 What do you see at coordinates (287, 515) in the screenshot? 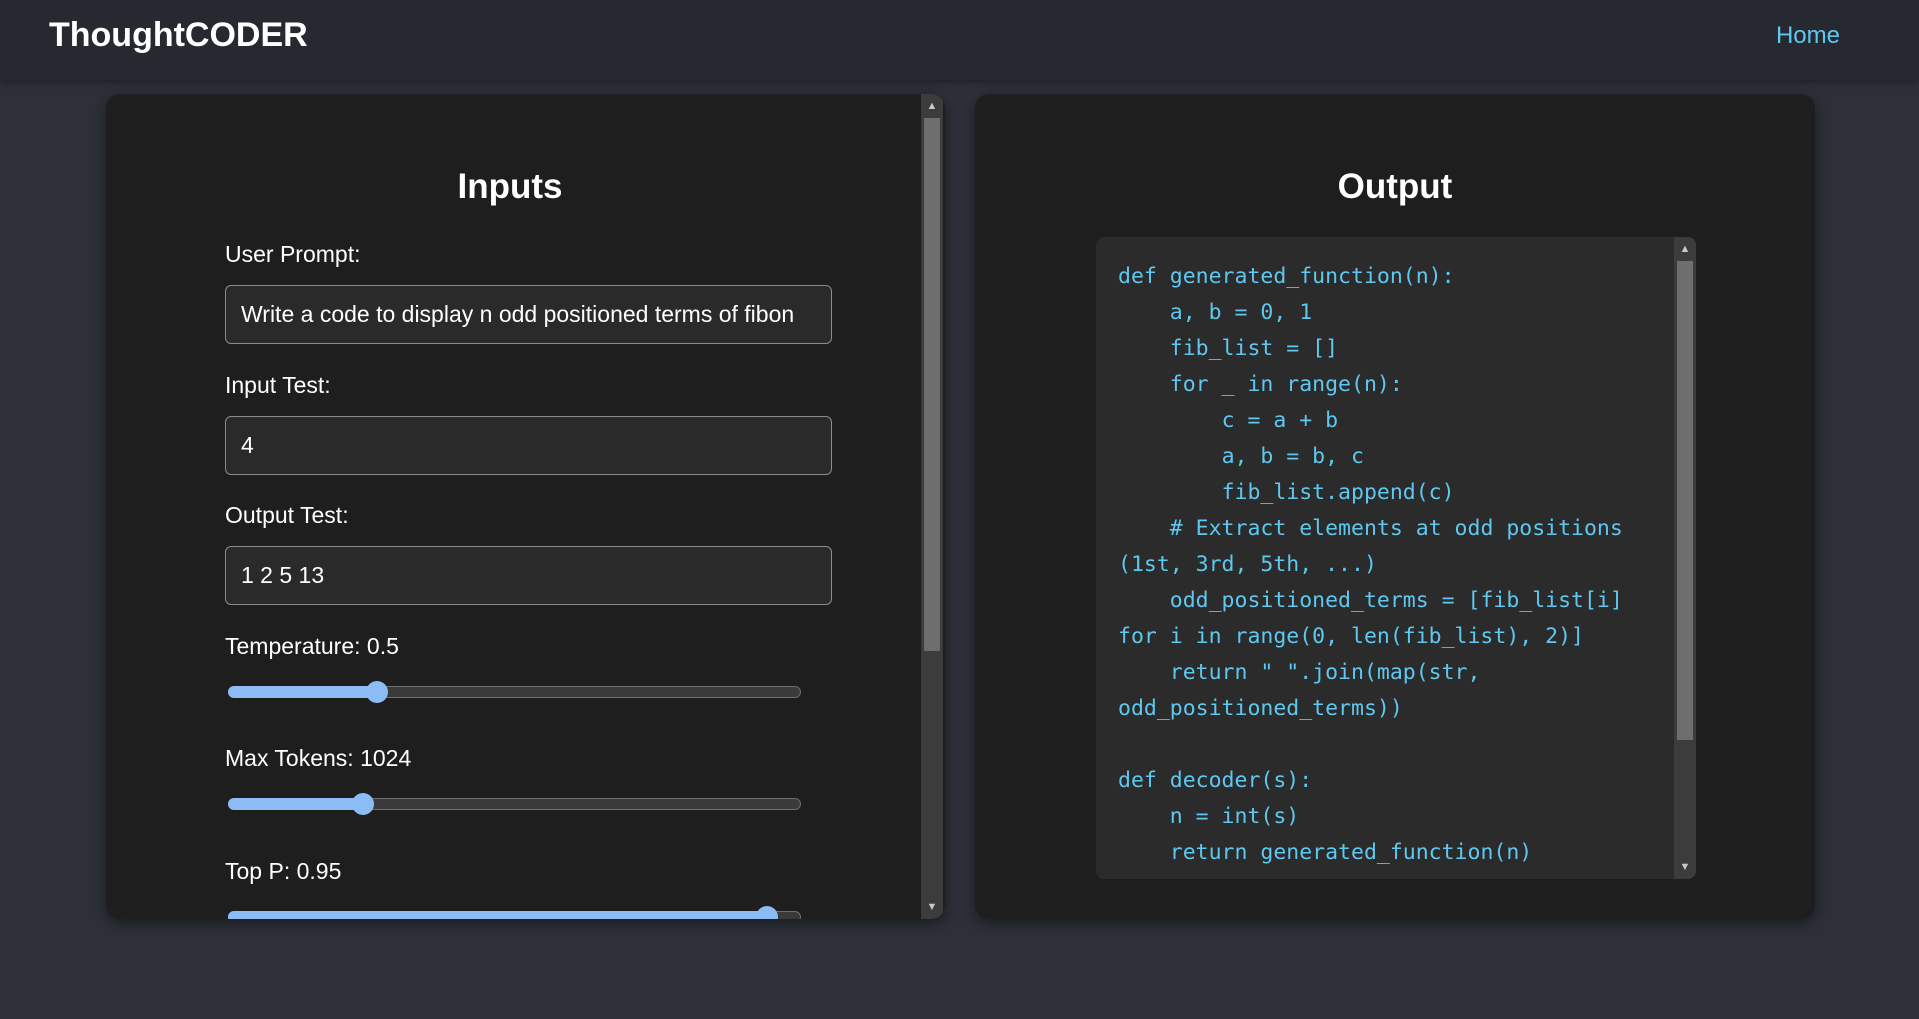
I see `output-test-label: Output Test:` at bounding box center [287, 515].